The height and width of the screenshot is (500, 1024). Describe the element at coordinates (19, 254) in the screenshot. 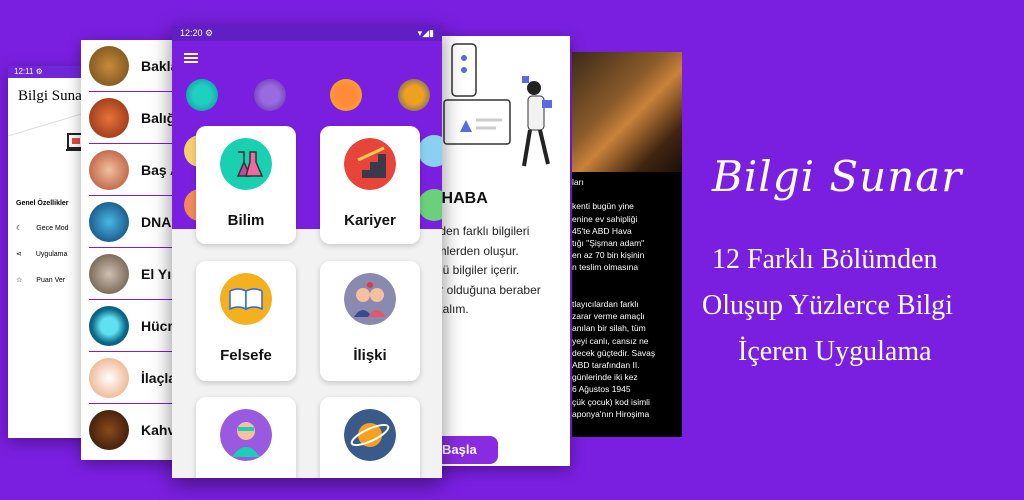

I see `share-icon: ⋖` at that location.